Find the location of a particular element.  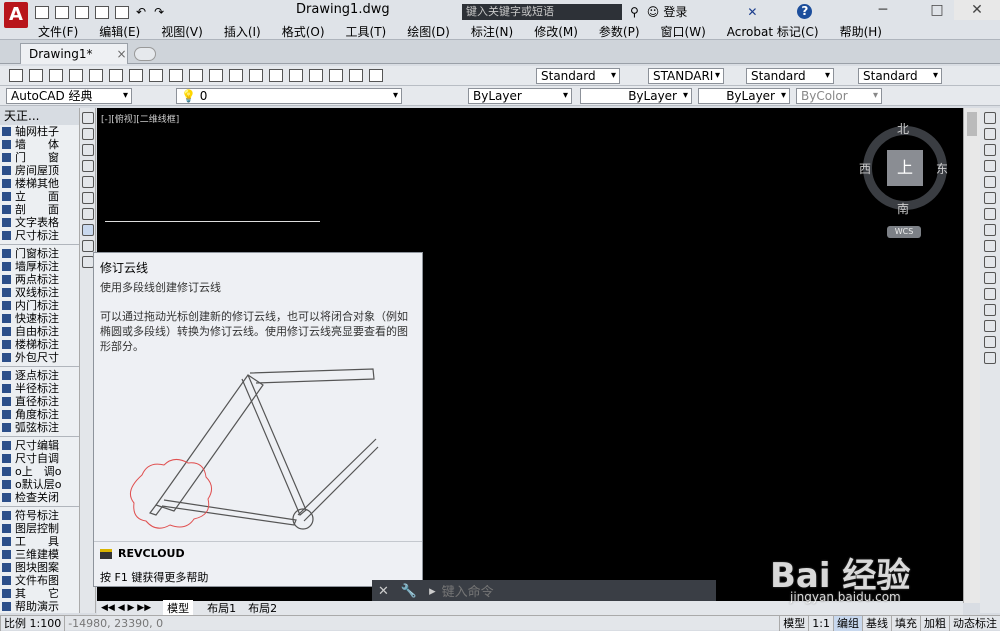

palette-item: 双线标注 is located at coordinates (39, 292).